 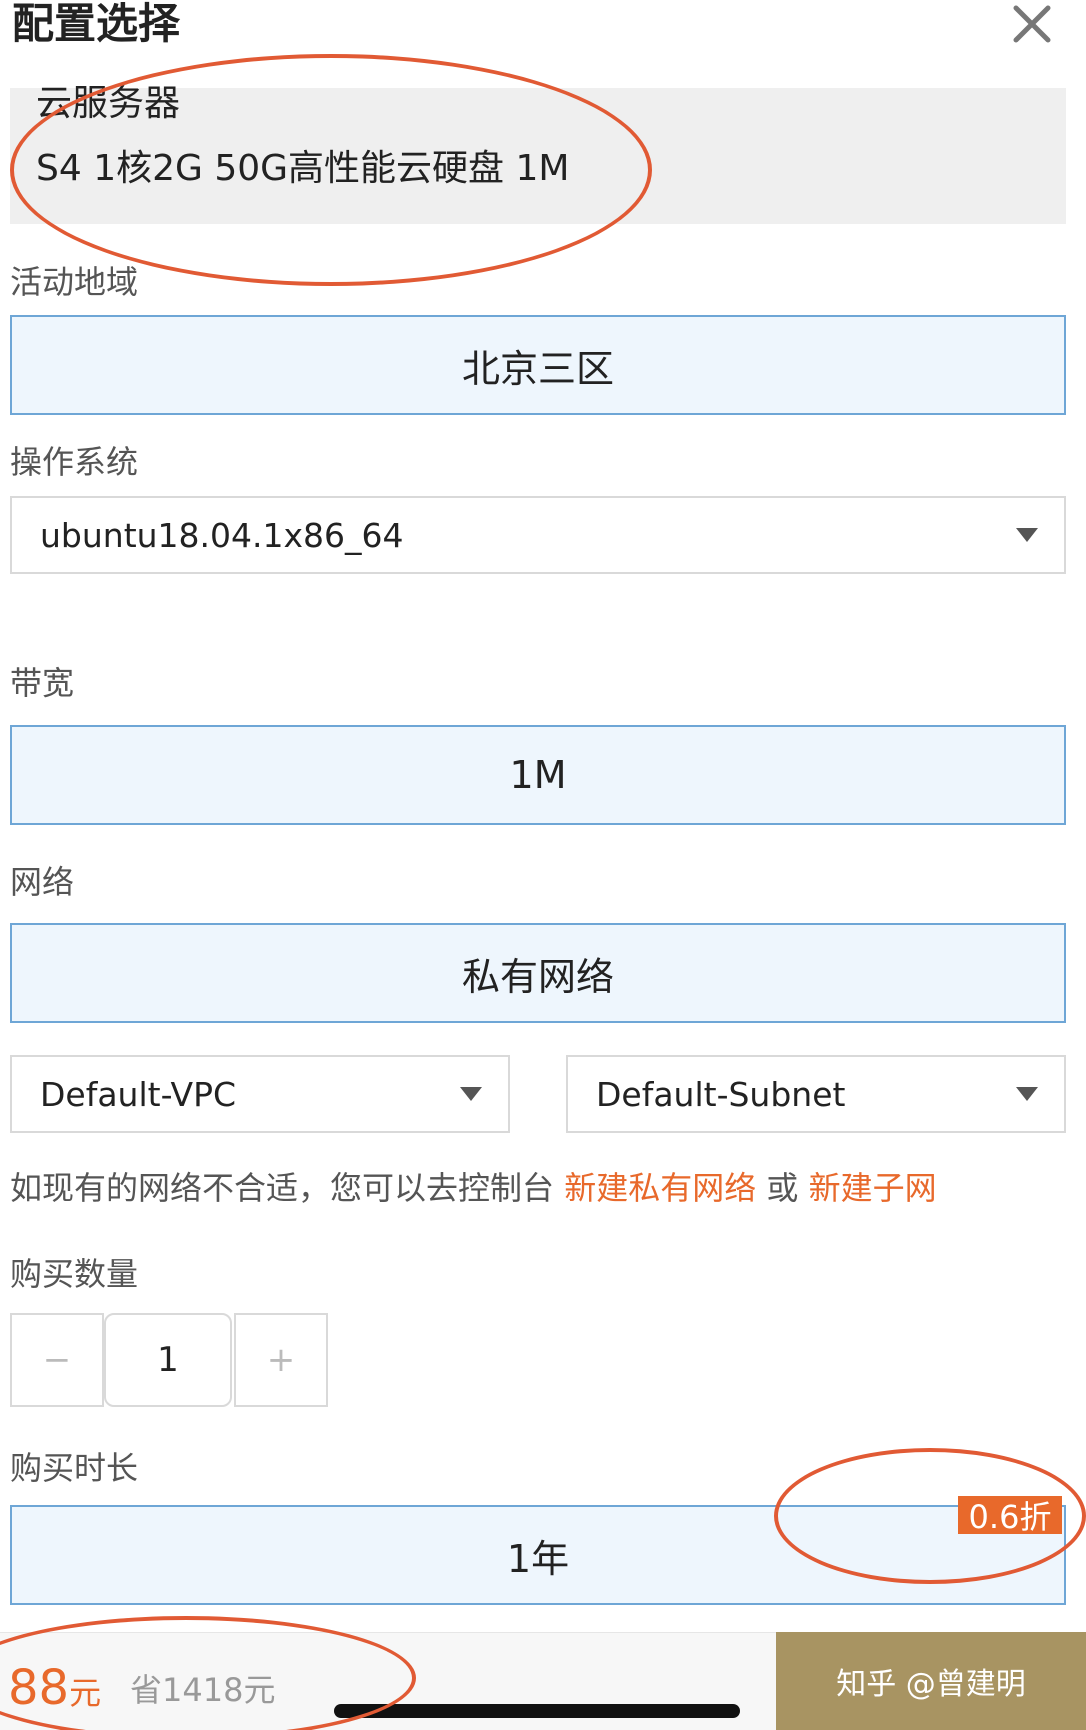 I want to click on minus-icon: −, so click(x=57, y=1360).